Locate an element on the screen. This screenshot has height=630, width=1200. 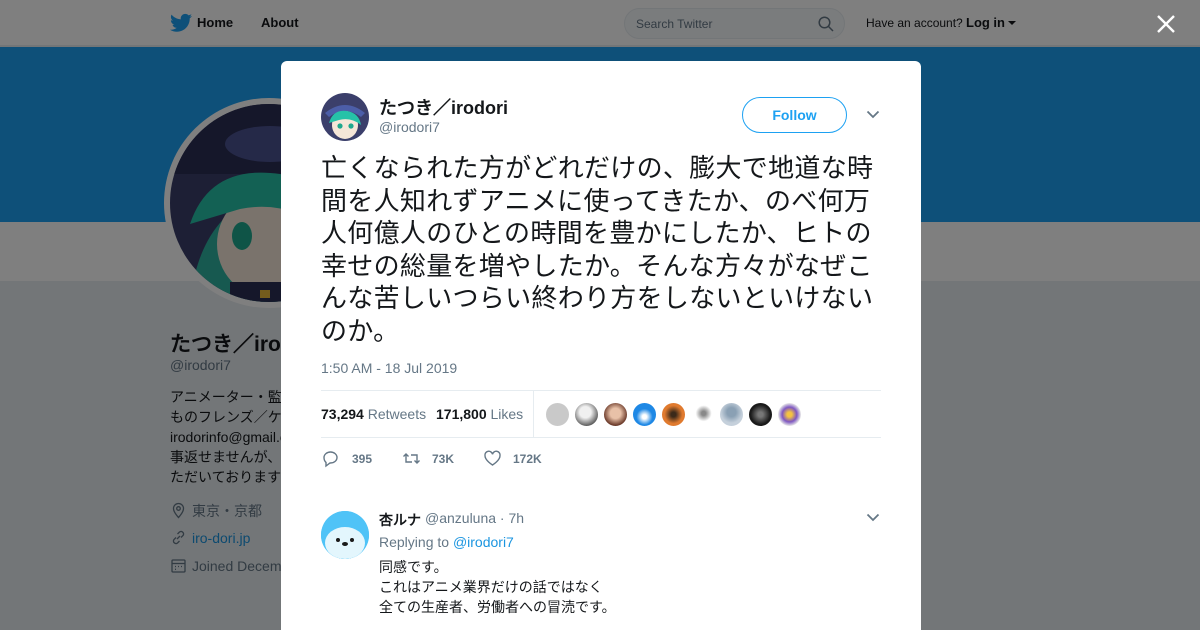
like-action-count: 172K is located at coordinates (527, 459).